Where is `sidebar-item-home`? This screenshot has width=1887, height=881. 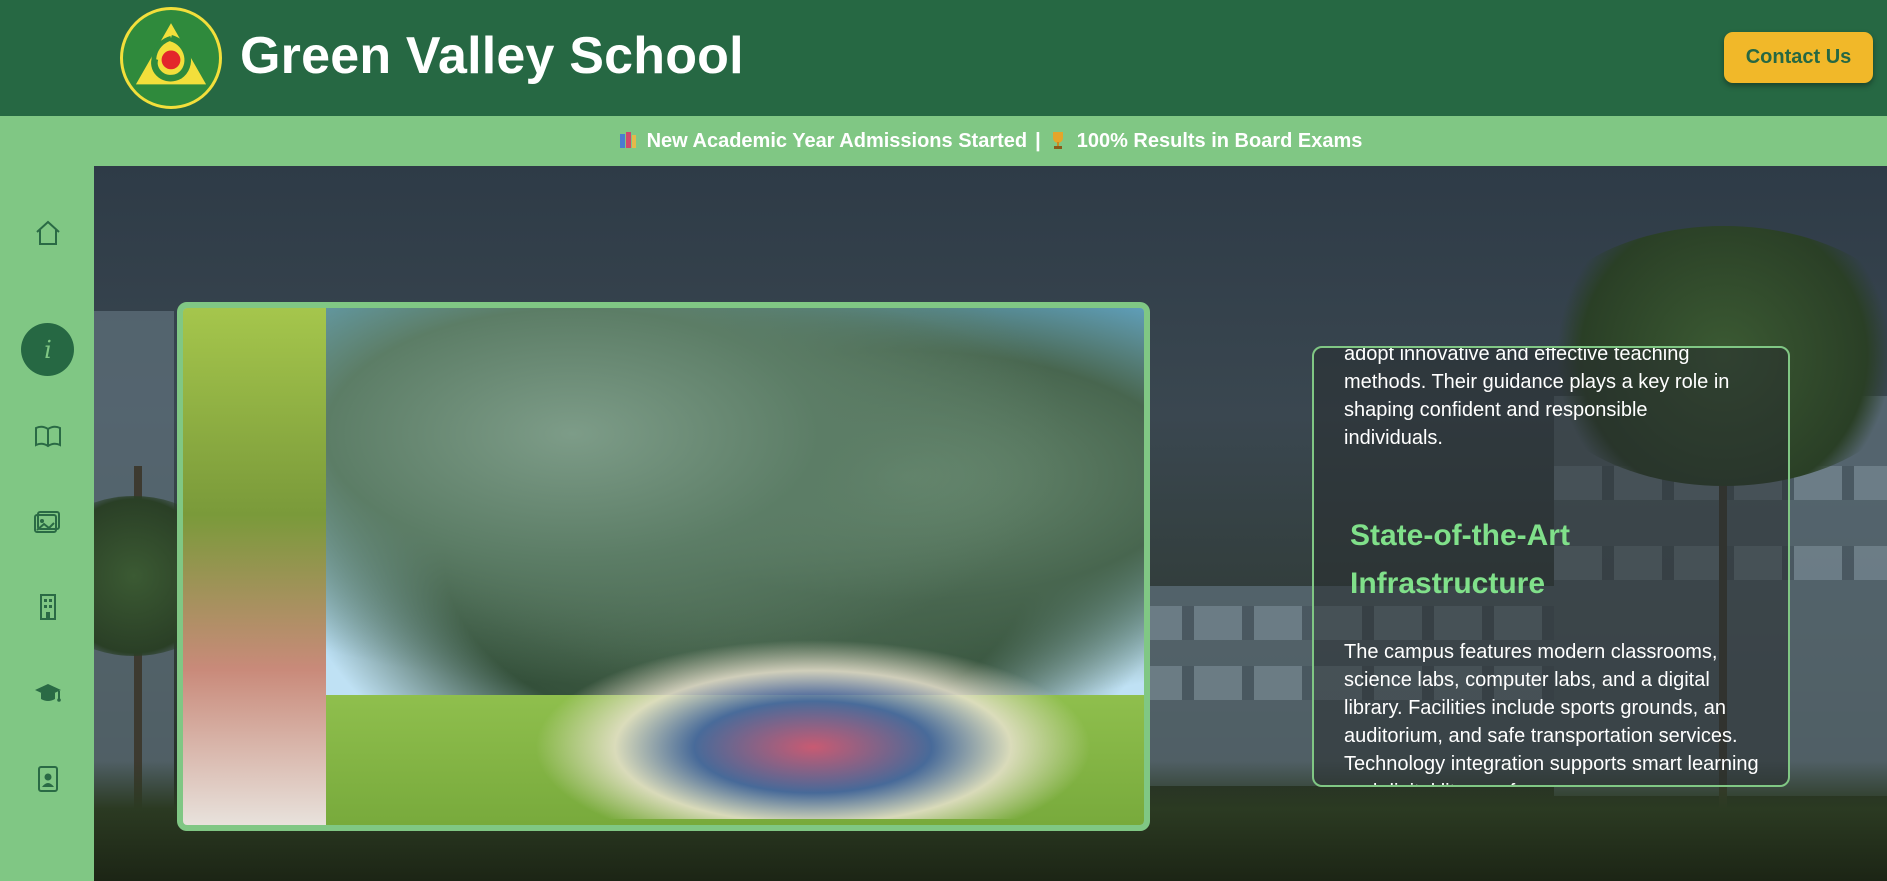 sidebar-item-home is located at coordinates (47, 232).